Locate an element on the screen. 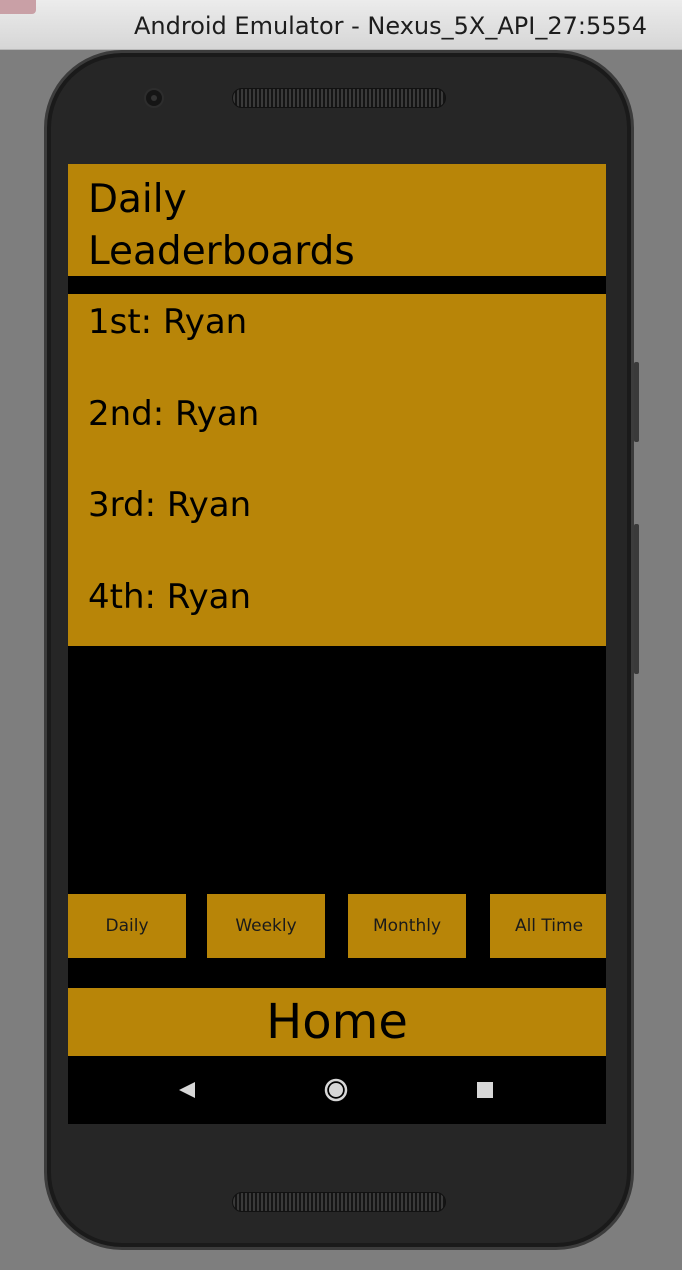  bottom-speaker-grille is located at coordinates (339, 1202).